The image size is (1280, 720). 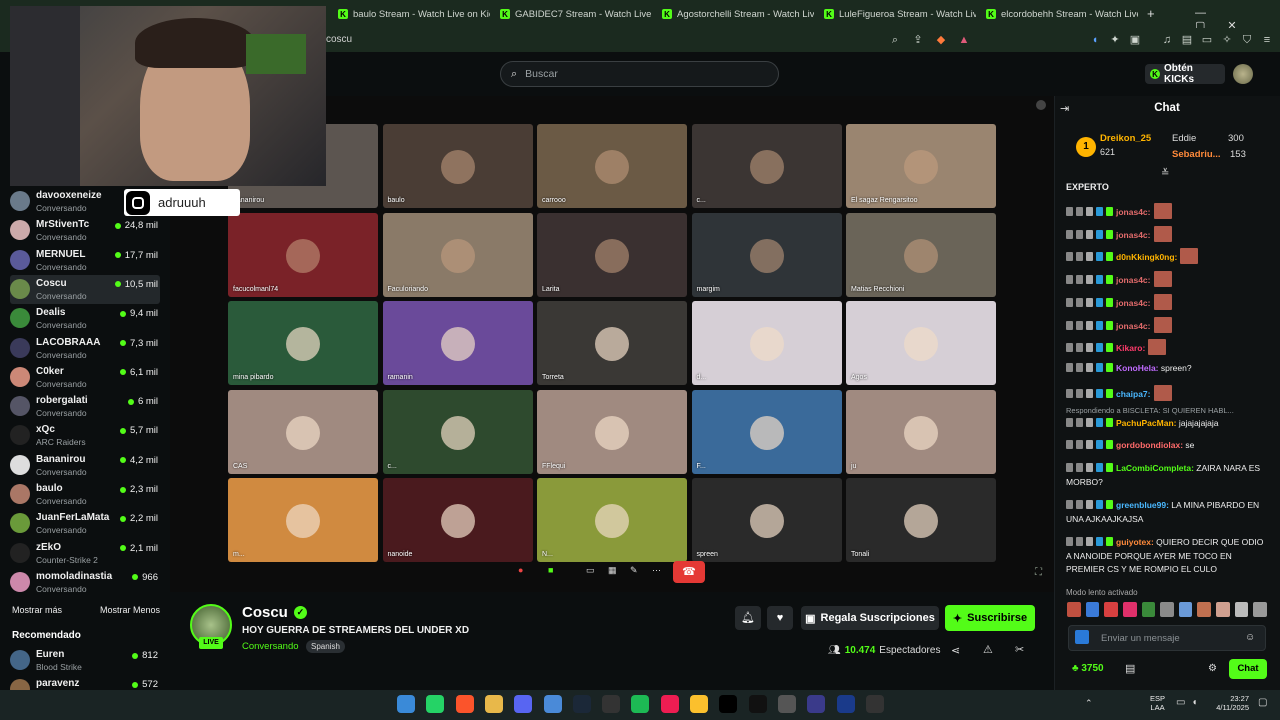 What do you see at coordinates (1243, 74) in the screenshot?
I see `user-avatar` at bounding box center [1243, 74].